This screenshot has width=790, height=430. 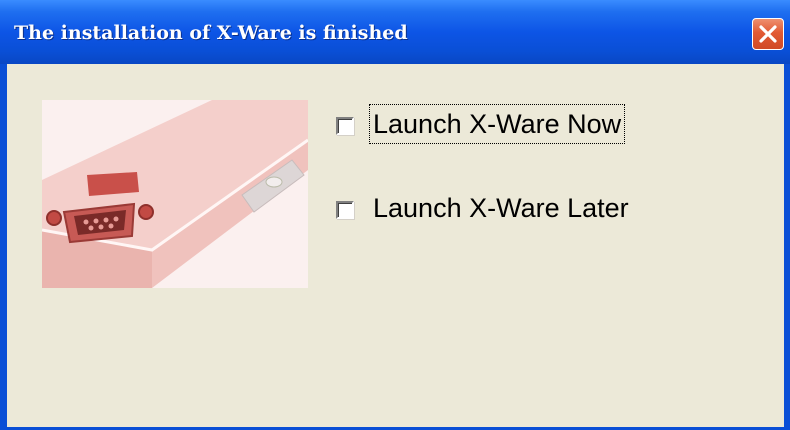 I want to click on product-image, so click(x=175, y=194).